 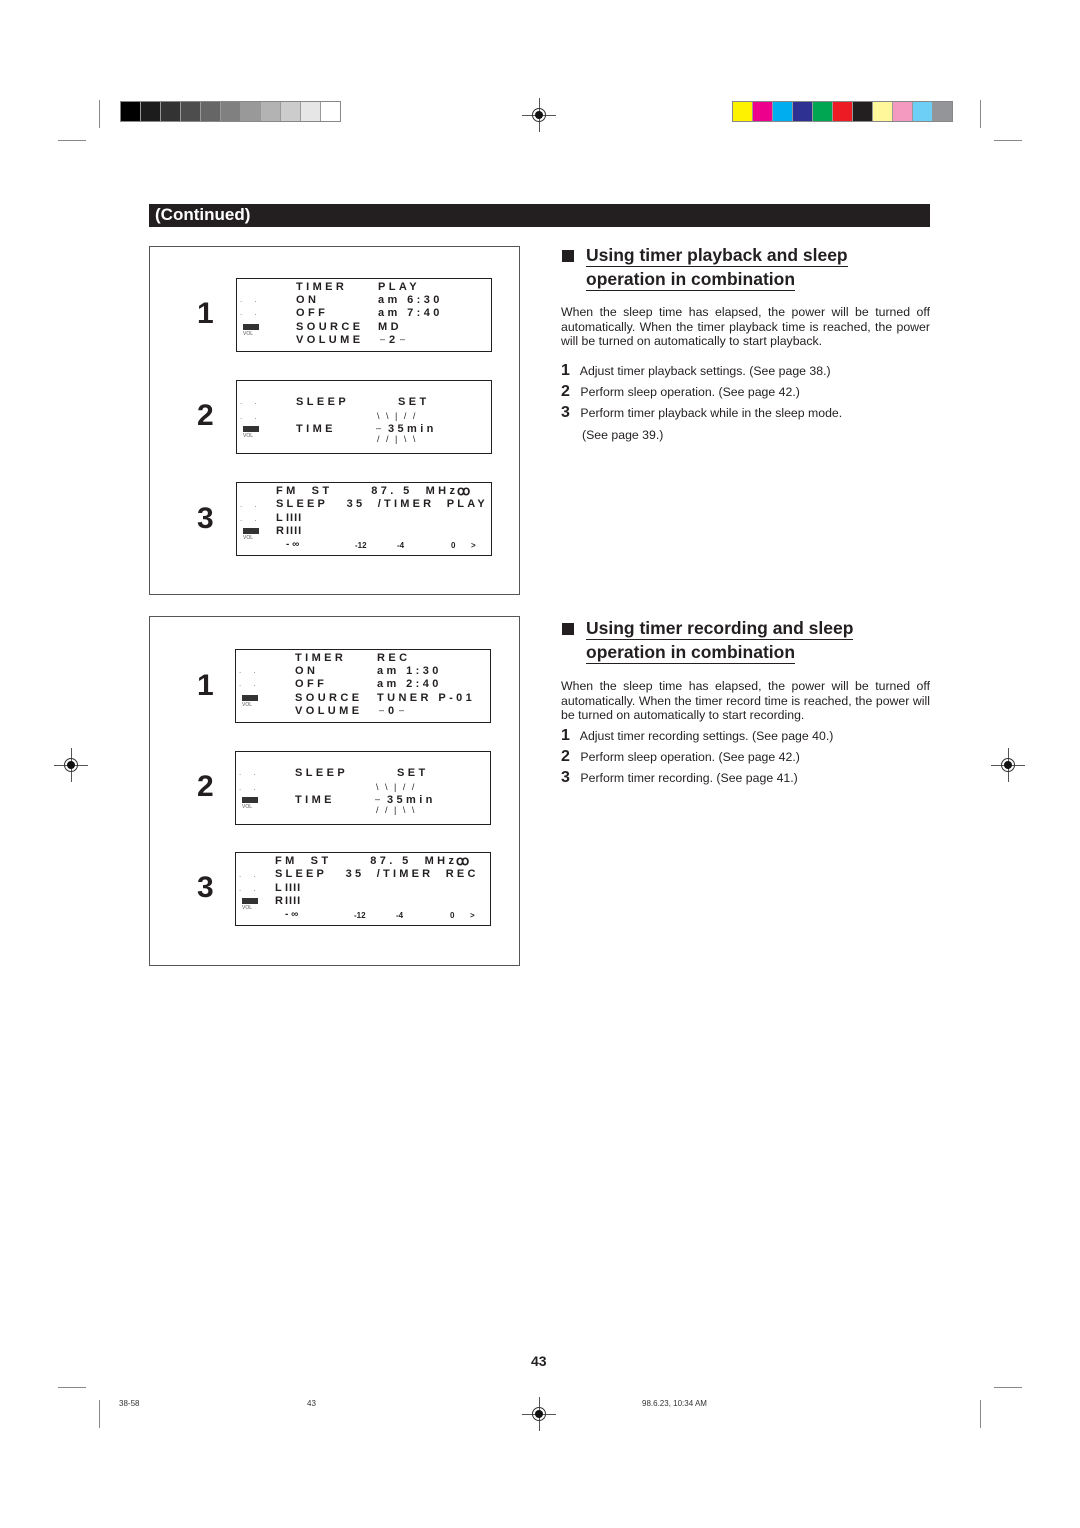 I want to click on lcd-value: am 1:30, so click(x=409, y=671).